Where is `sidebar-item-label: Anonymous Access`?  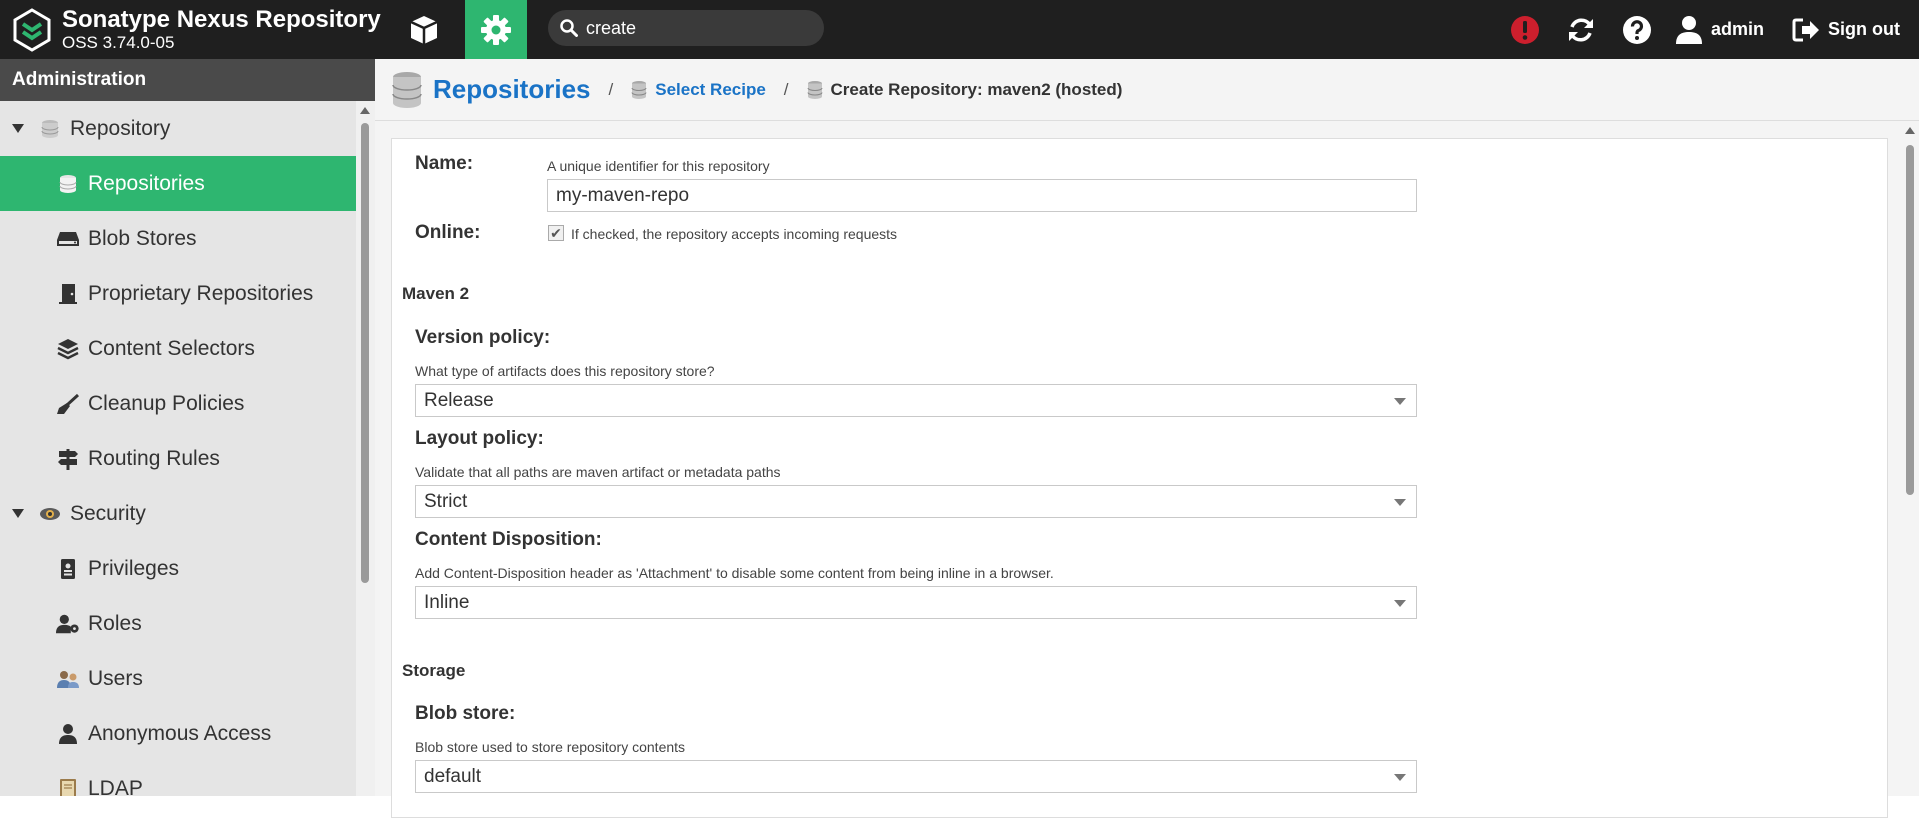
sidebar-item-label: Anonymous Access is located at coordinates (180, 733).